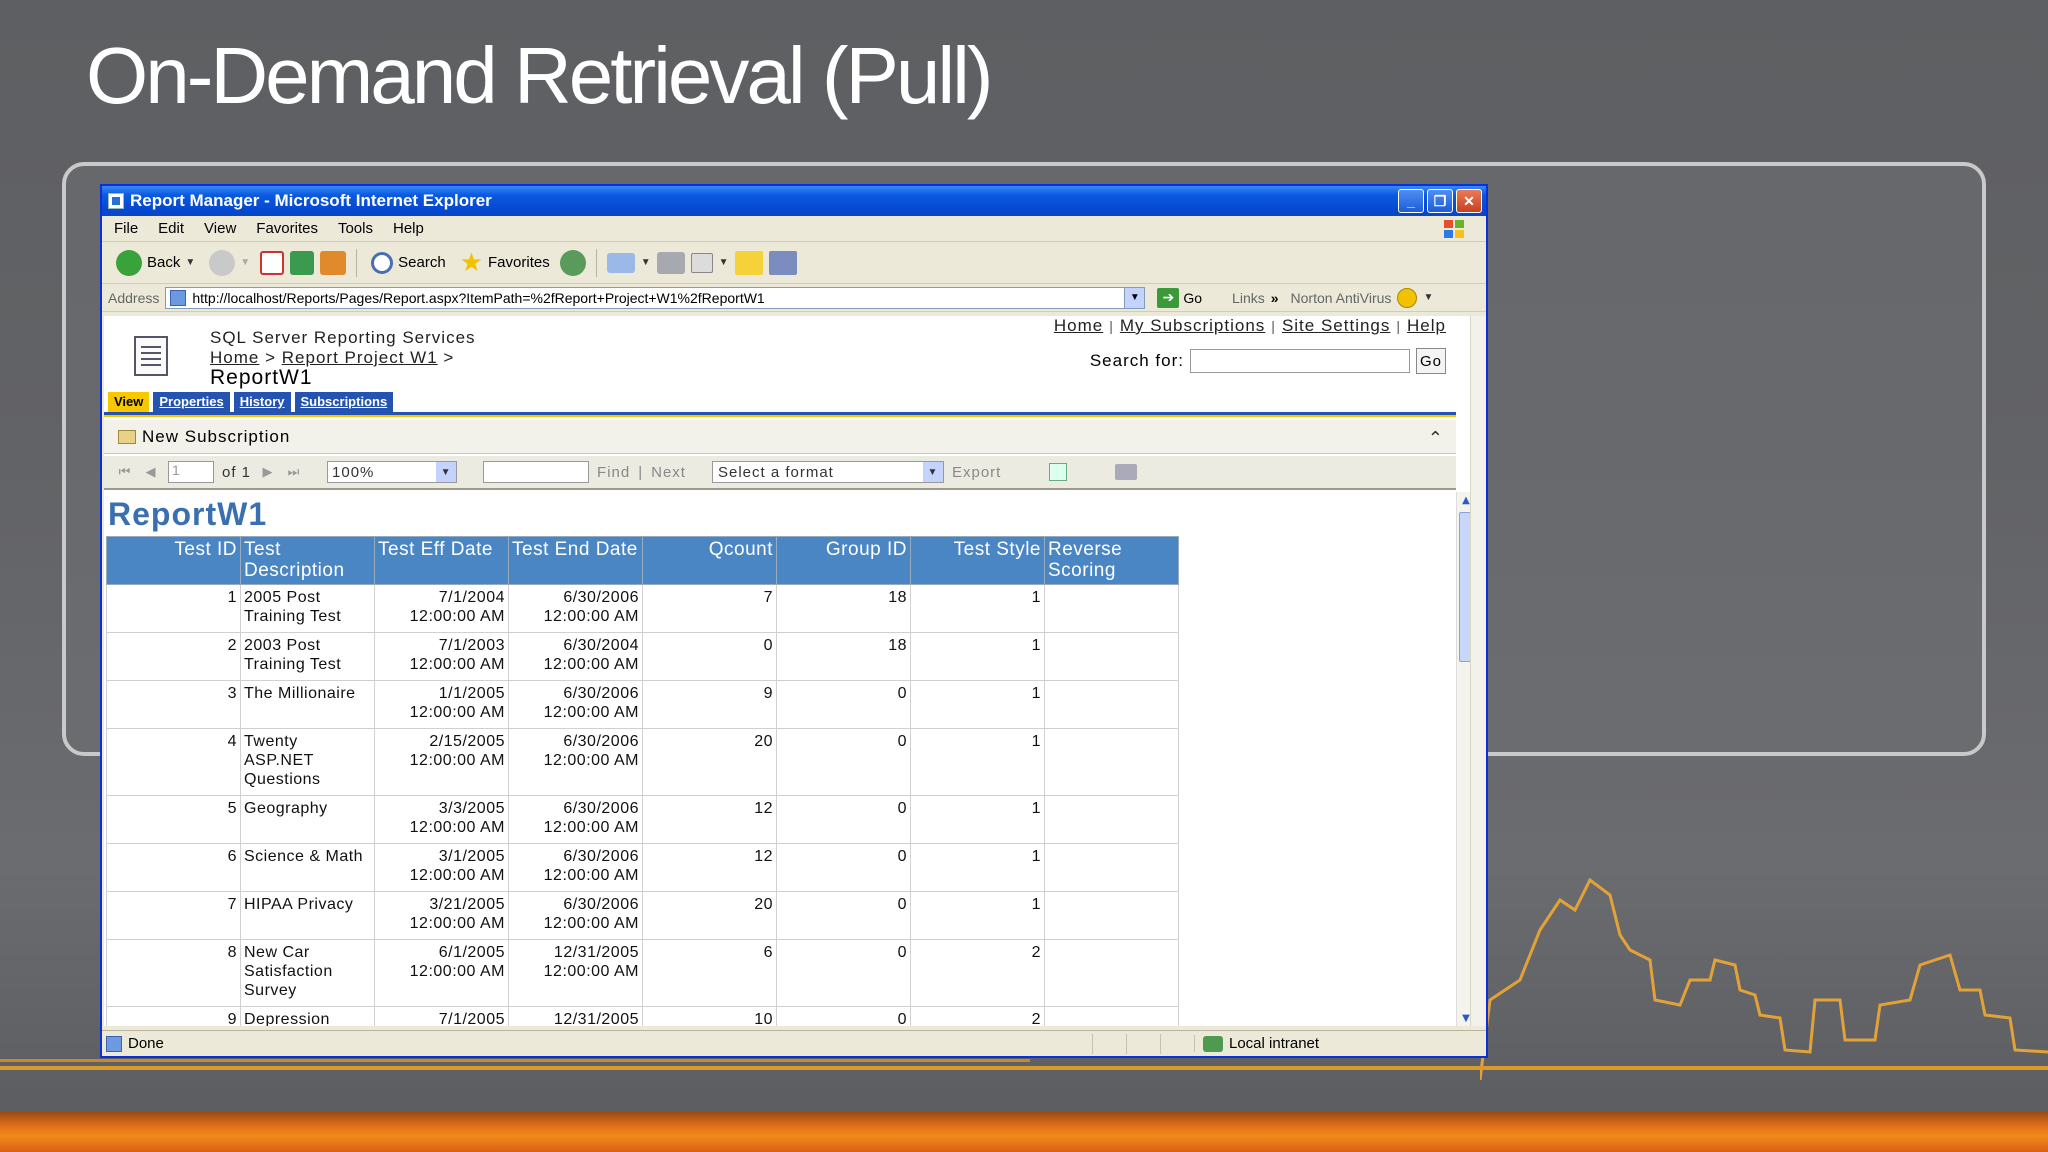 This screenshot has width=2048, height=1152. I want to click on links-more: », so click(1275, 298).